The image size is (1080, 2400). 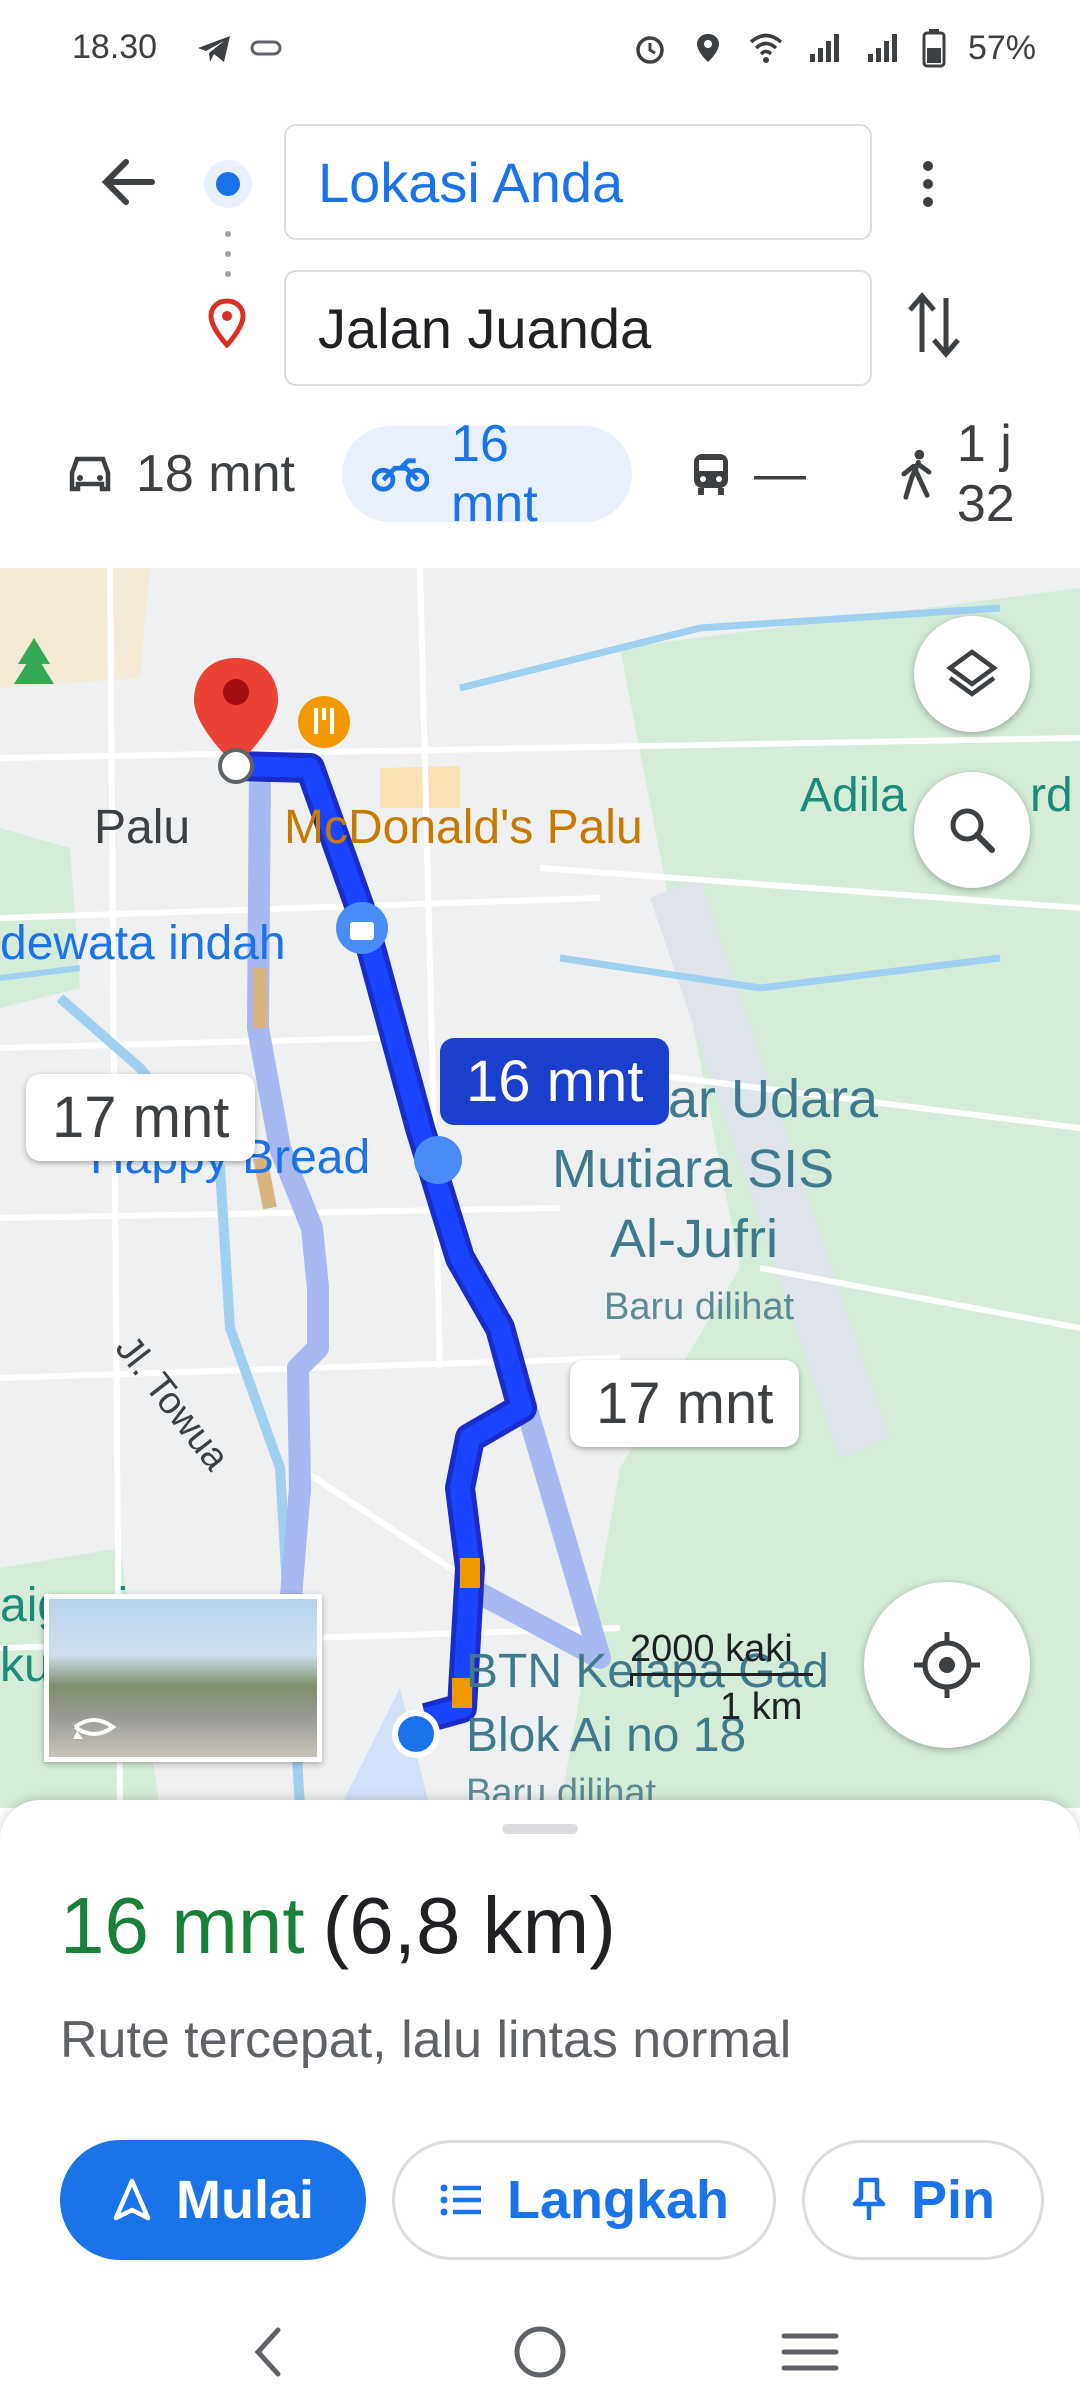 I want to click on tab-transit-label: —, so click(x=780, y=474).